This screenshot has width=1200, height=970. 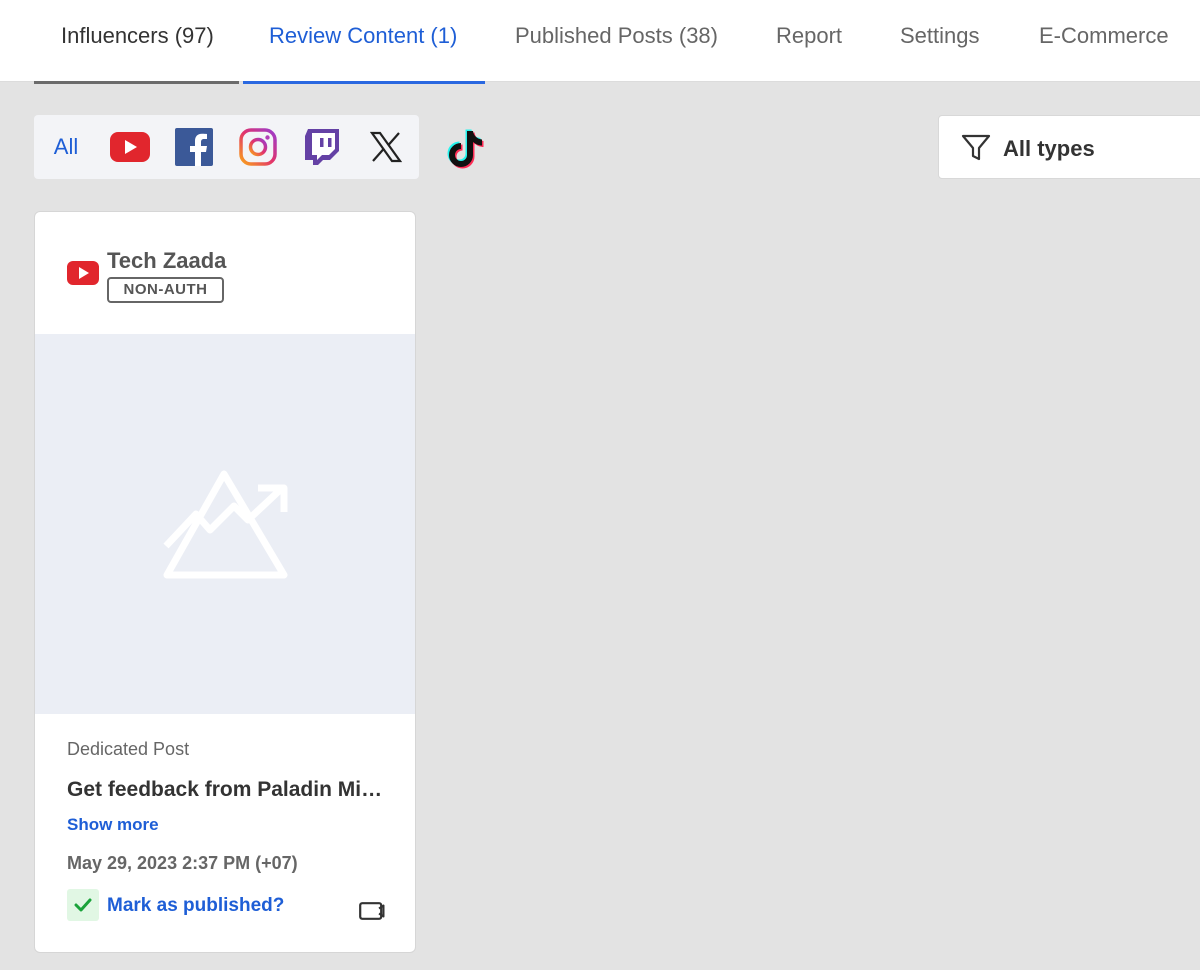 I want to click on type-filter-dropdown: All types, so click(x=1069, y=147).